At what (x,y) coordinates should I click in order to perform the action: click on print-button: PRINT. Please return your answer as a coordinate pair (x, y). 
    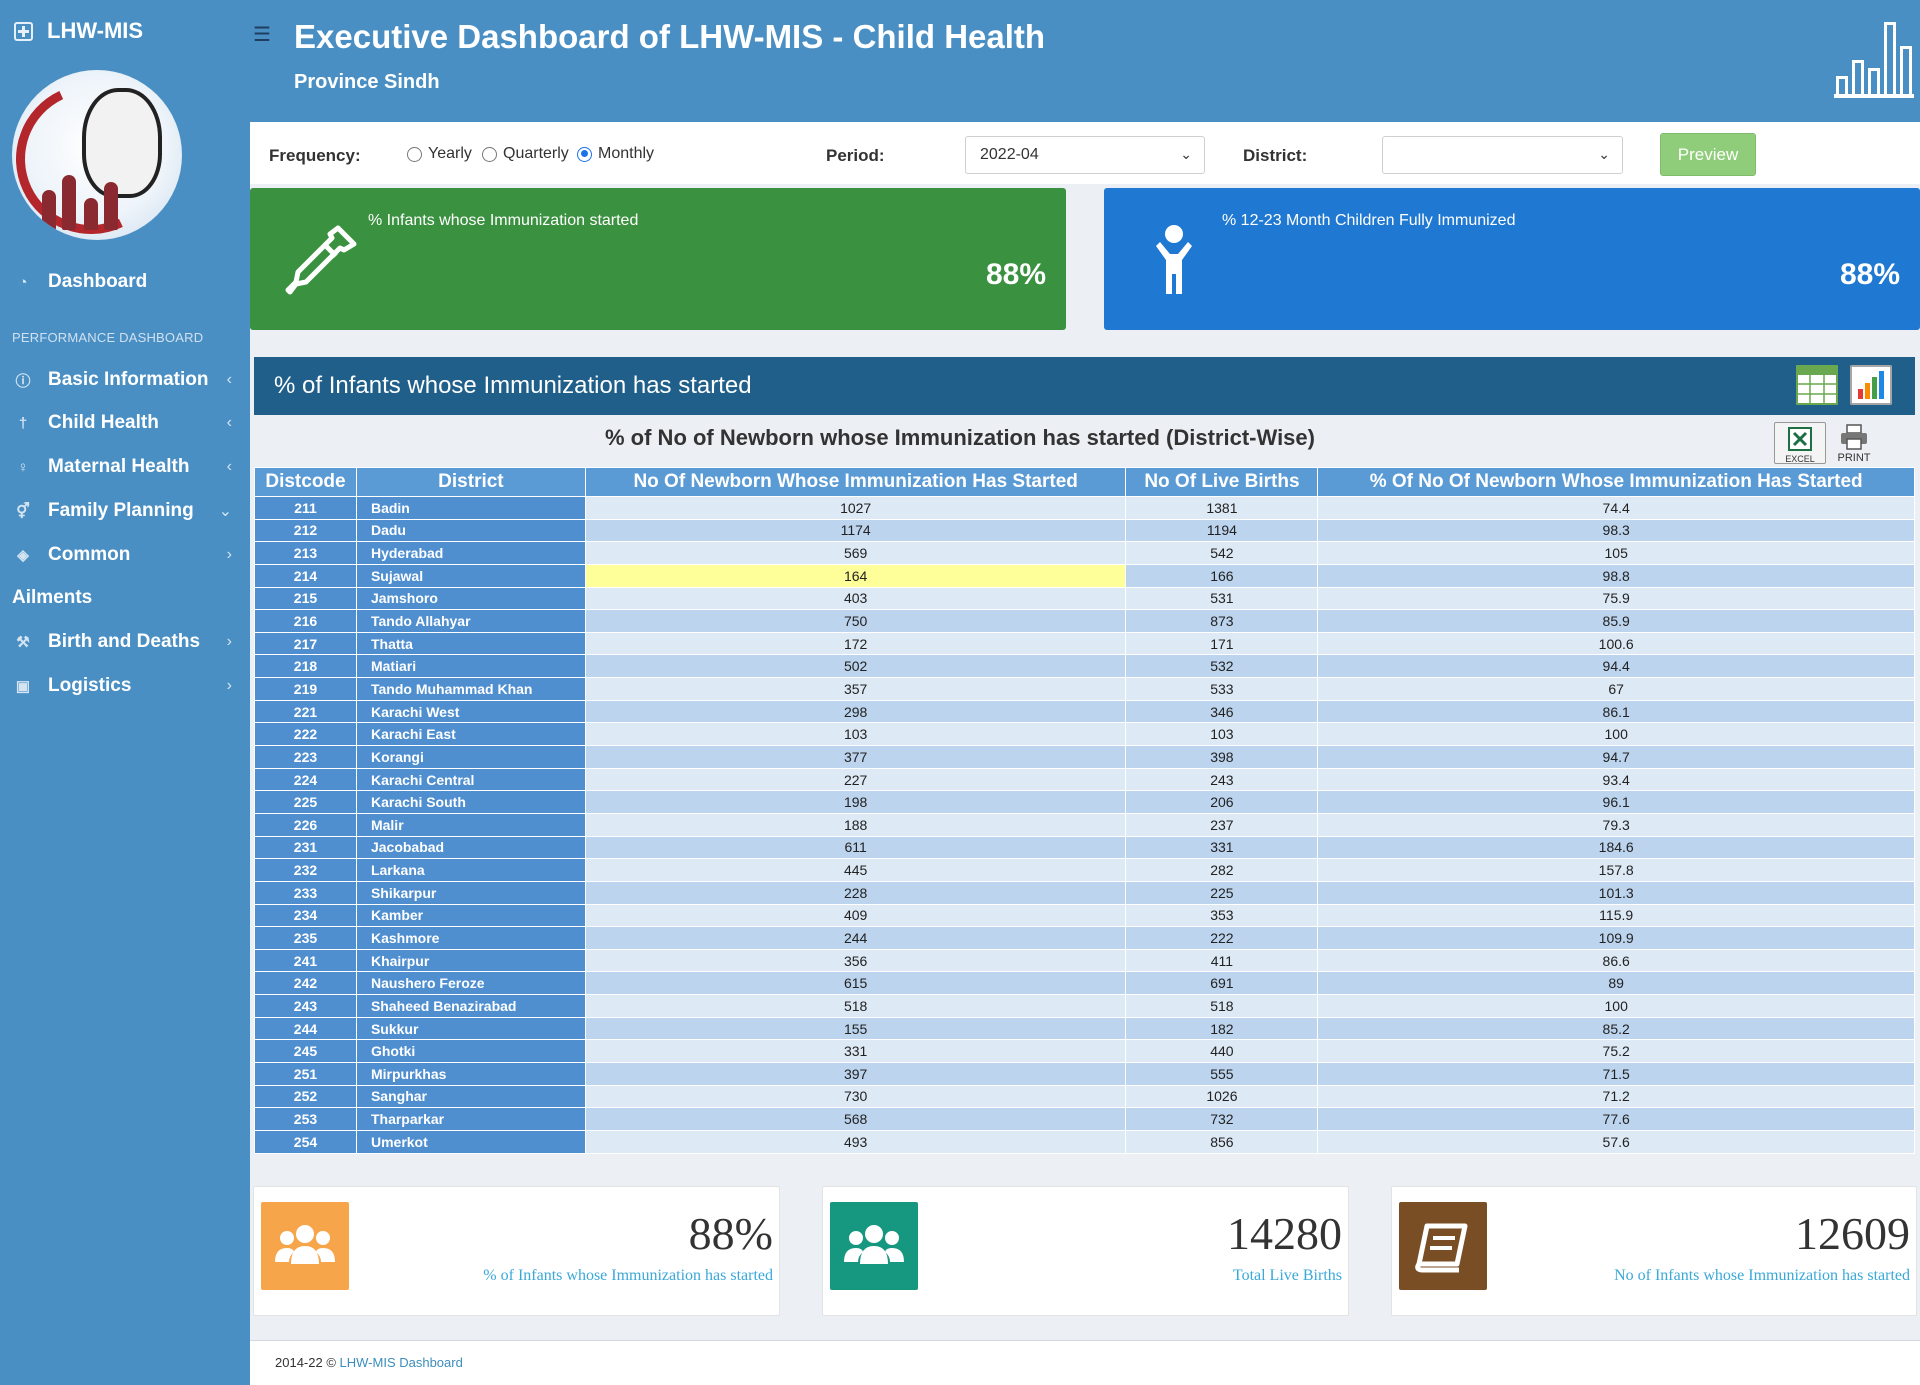
    Looking at the image, I should click on (1854, 443).